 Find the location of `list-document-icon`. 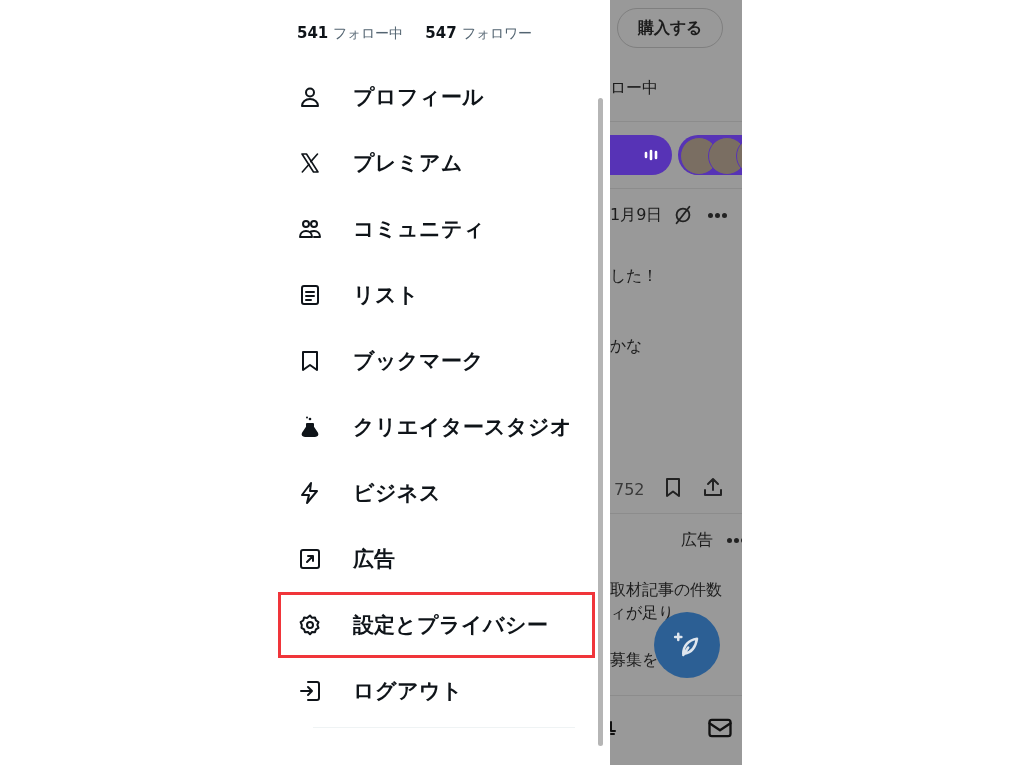

list-document-icon is located at coordinates (310, 295).